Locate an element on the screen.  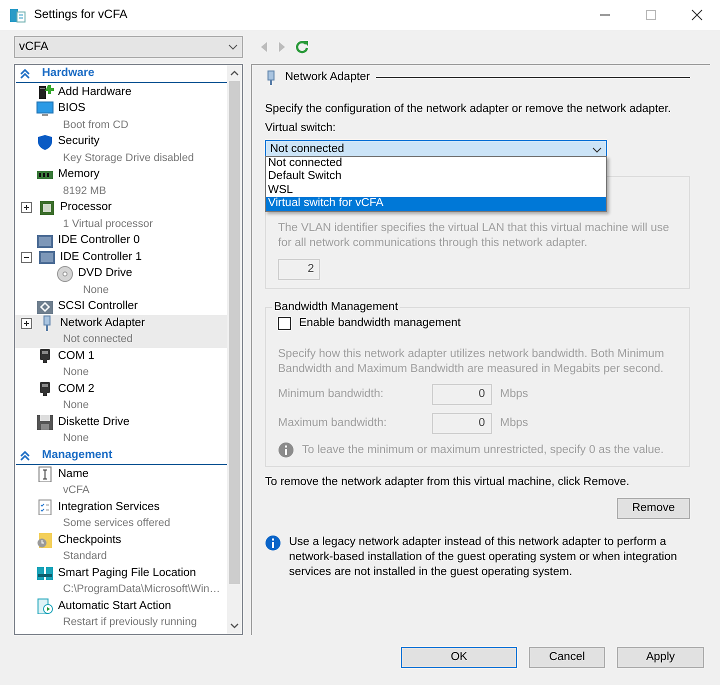
tree-item: Name vCFA is located at coordinates (121, 482).